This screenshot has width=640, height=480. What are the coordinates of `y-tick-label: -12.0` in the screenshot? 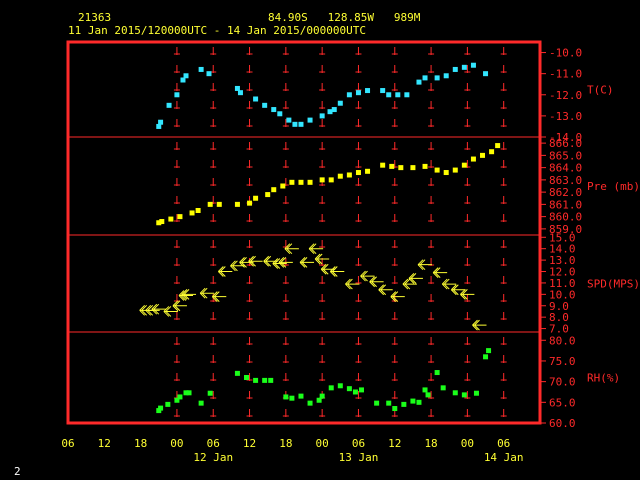 It's located at (565, 95).